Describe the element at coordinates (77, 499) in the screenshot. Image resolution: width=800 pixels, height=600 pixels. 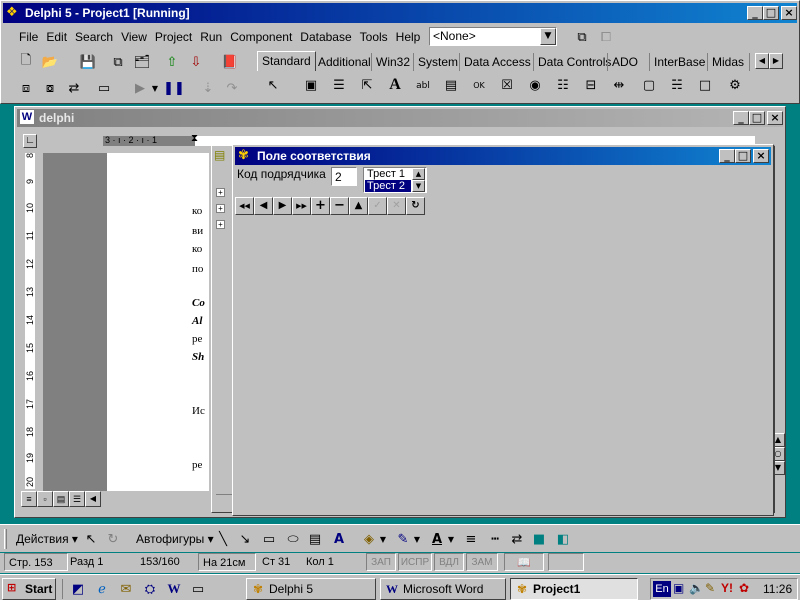
I see `outline-view-button: ☰` at that location.